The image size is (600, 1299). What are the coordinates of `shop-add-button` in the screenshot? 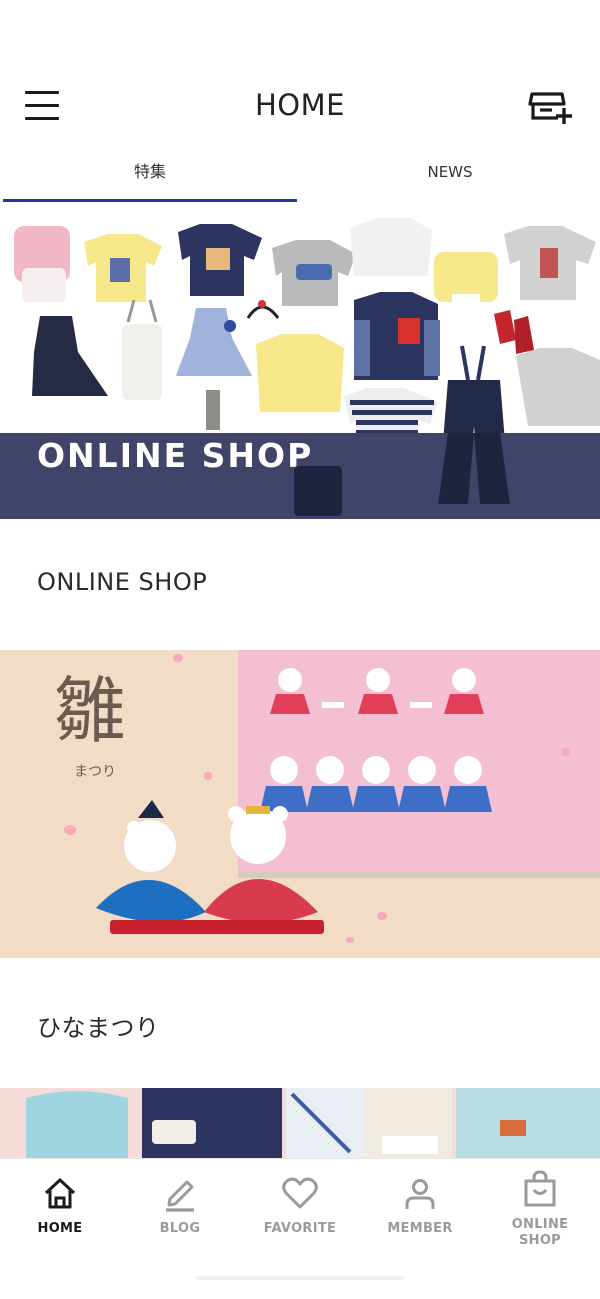 It's located at (551, 107).